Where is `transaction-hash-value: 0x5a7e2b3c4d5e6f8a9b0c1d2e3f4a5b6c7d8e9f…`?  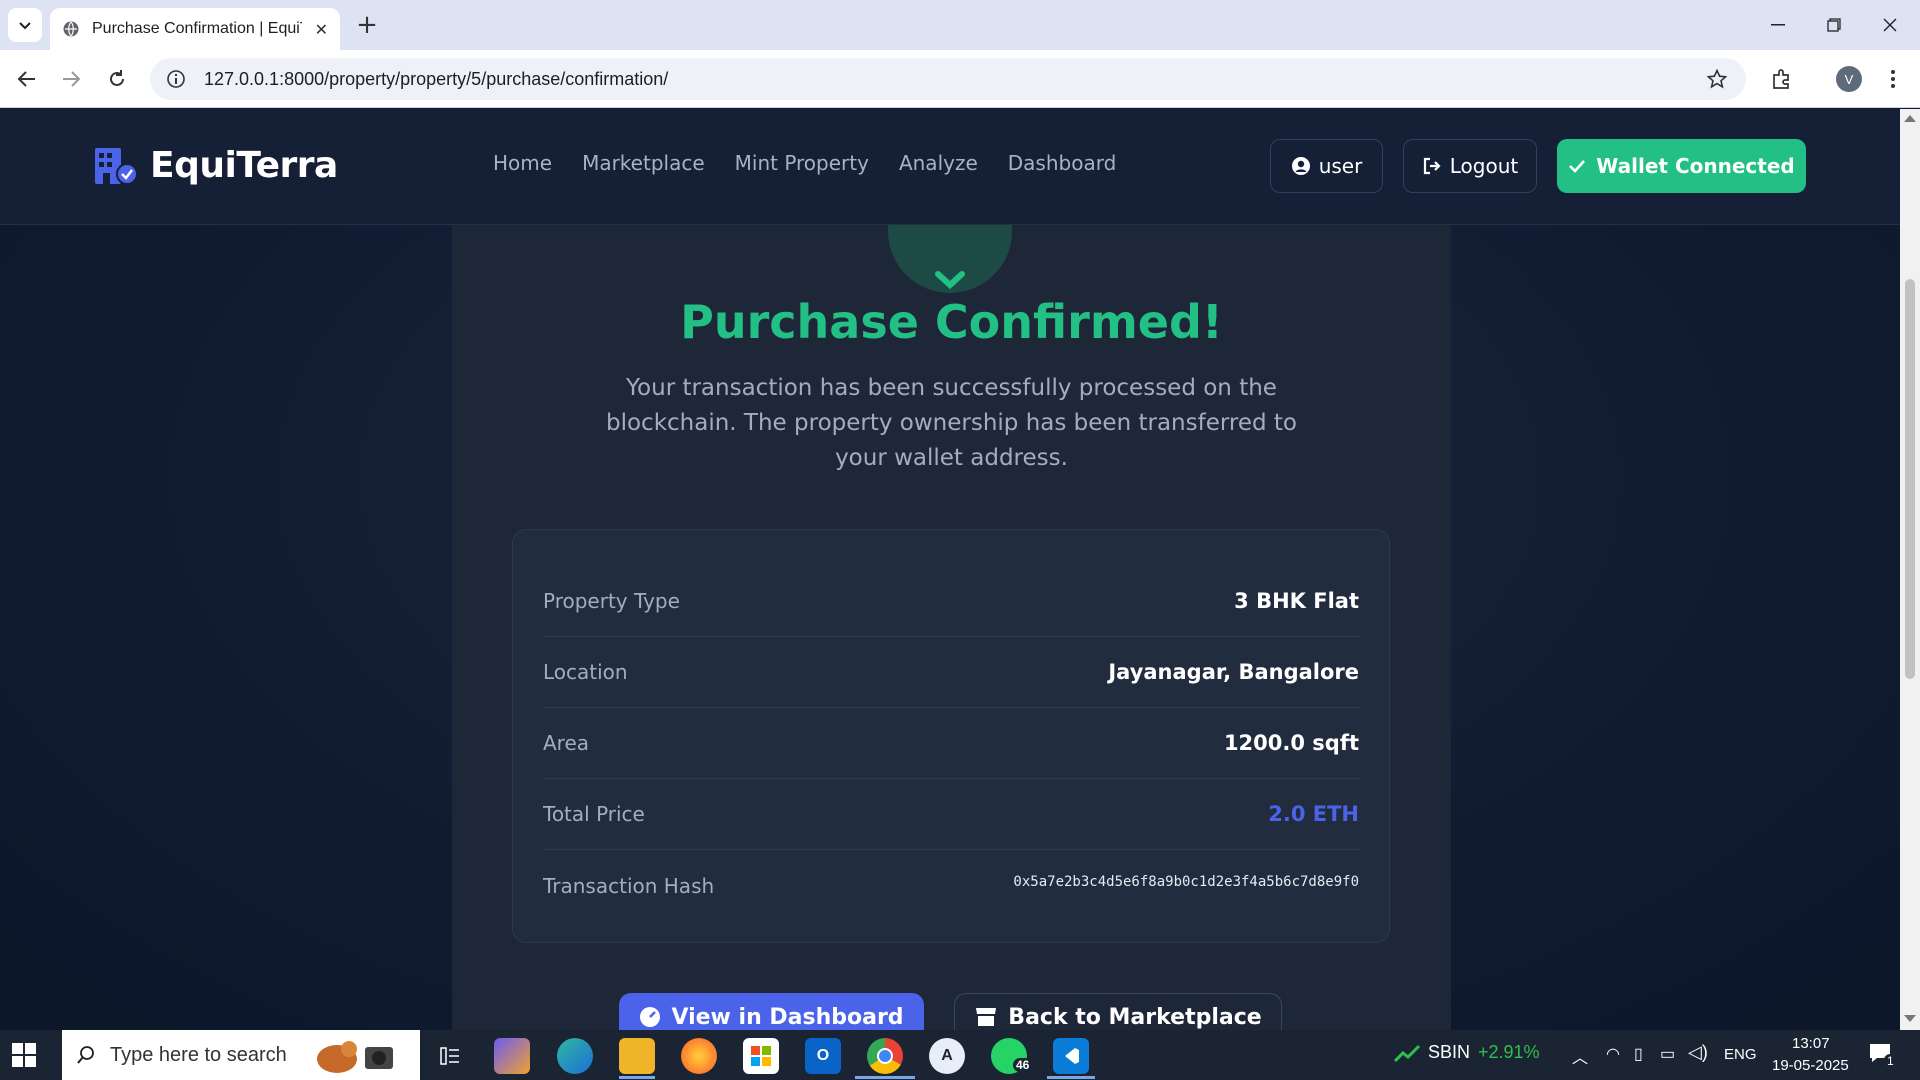 transaction-hash-value: 0x5a7e2b3c4d5e6f8a9b0c1d2e3f4a5b6c7d8e9f… is located at coordinates (1186, 882).